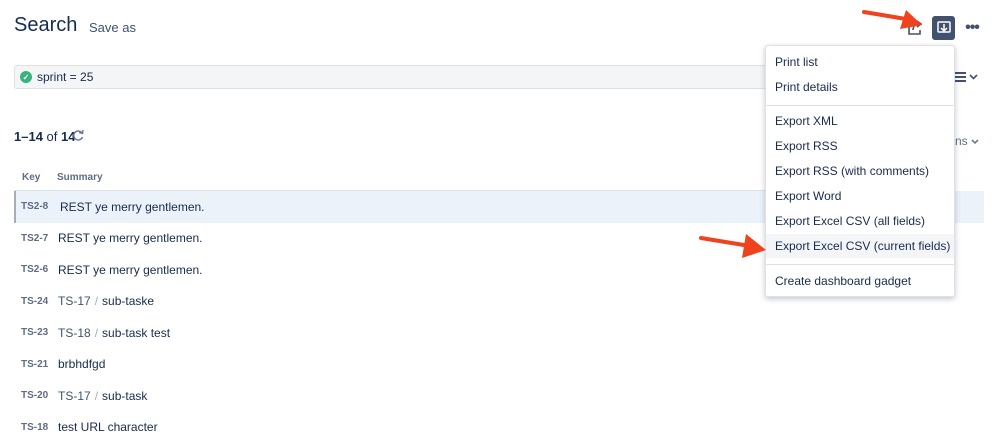 This screenshot has height=443, width=999. What do you see at coordinates (860, 121) in the screenshot?
I see `menu-item-export-xml: Export XML` at bounding box center [860, 121].